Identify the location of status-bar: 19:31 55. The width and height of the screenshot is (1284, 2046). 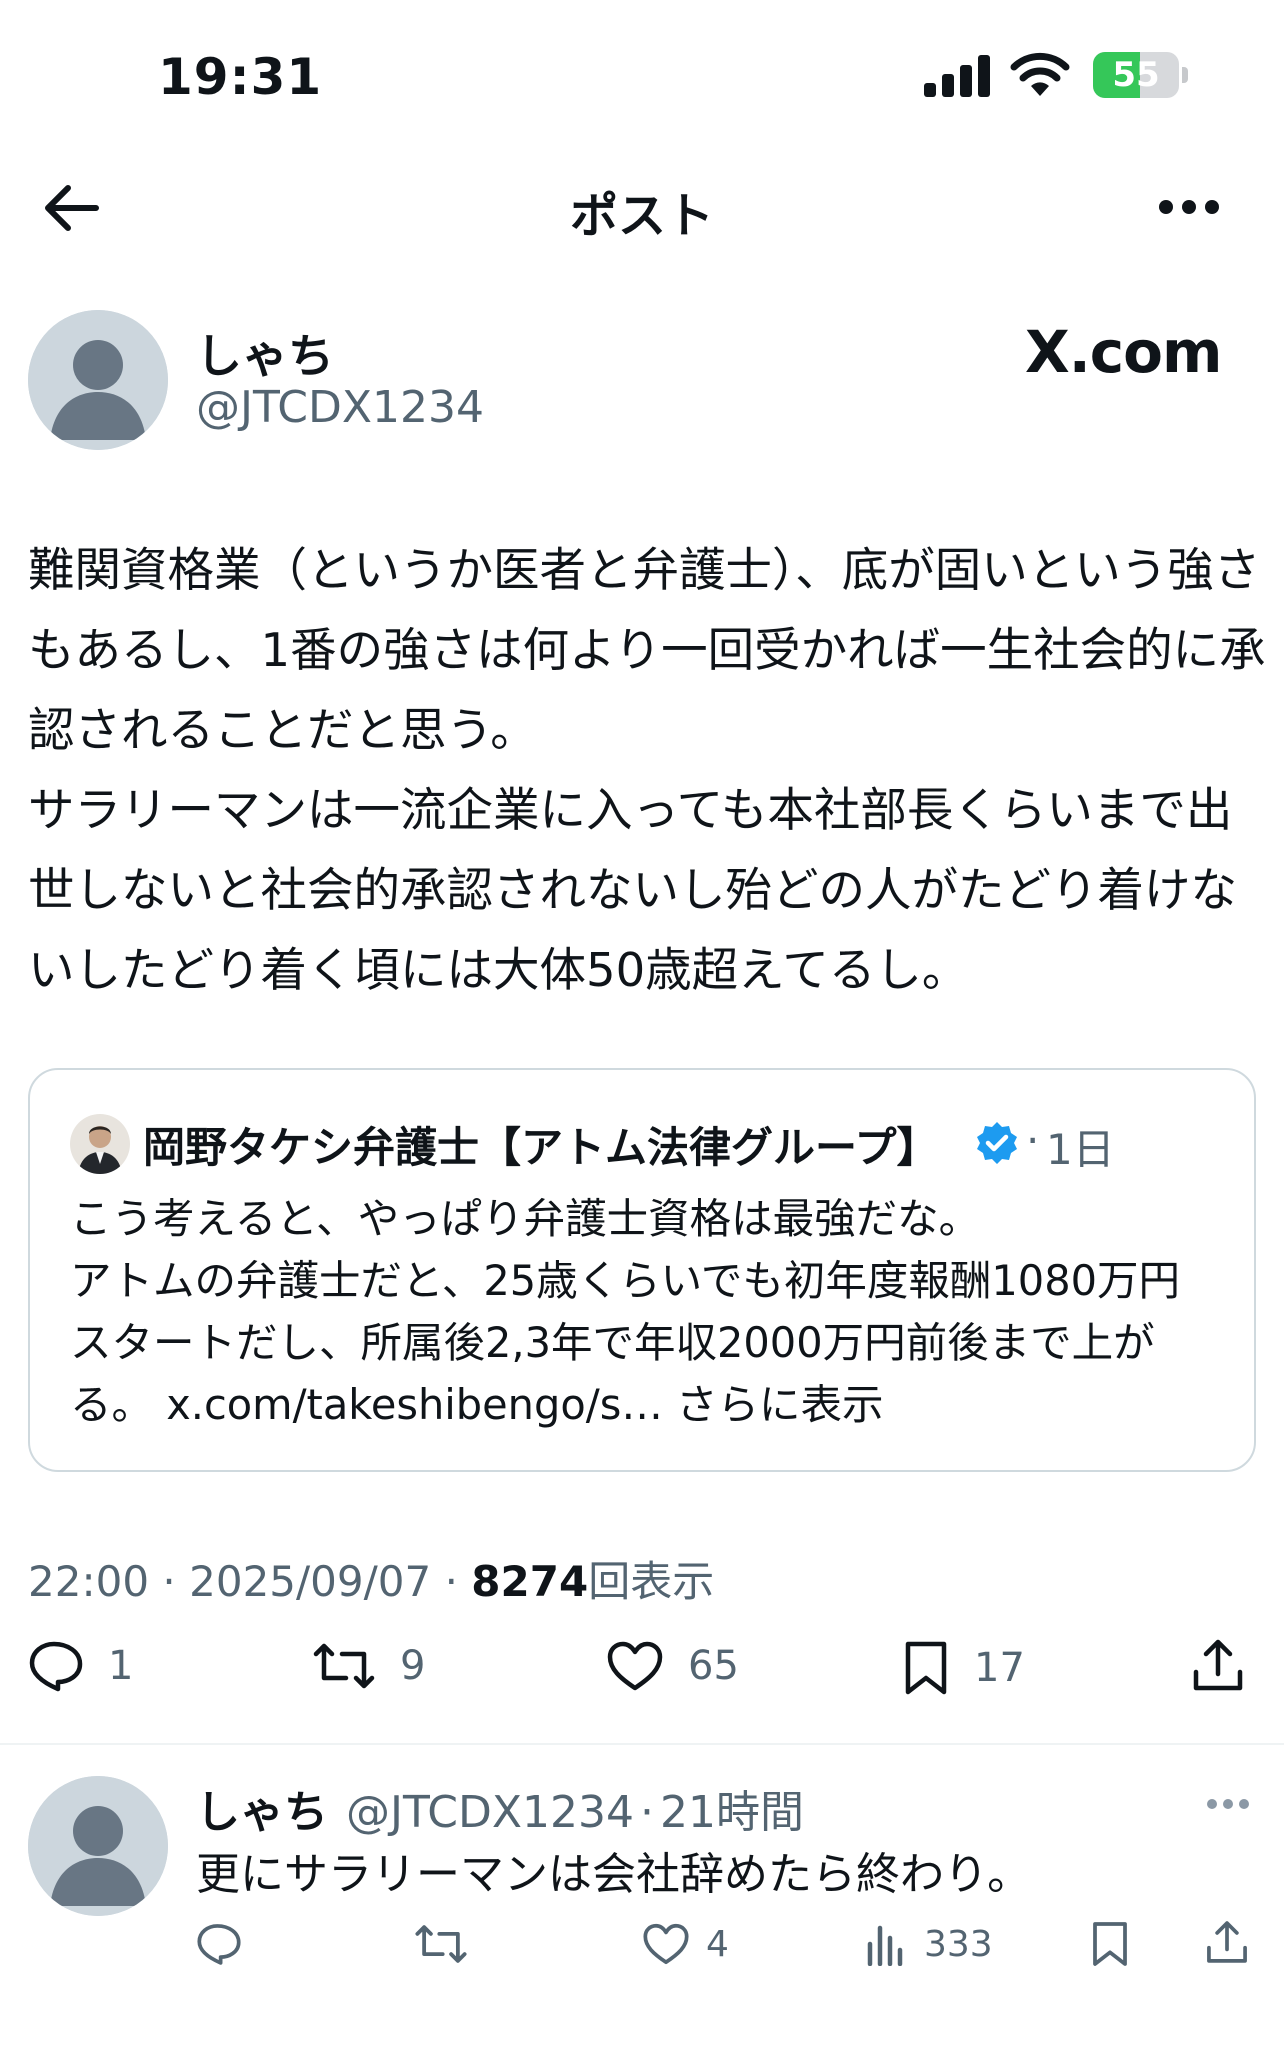
(642, 75).